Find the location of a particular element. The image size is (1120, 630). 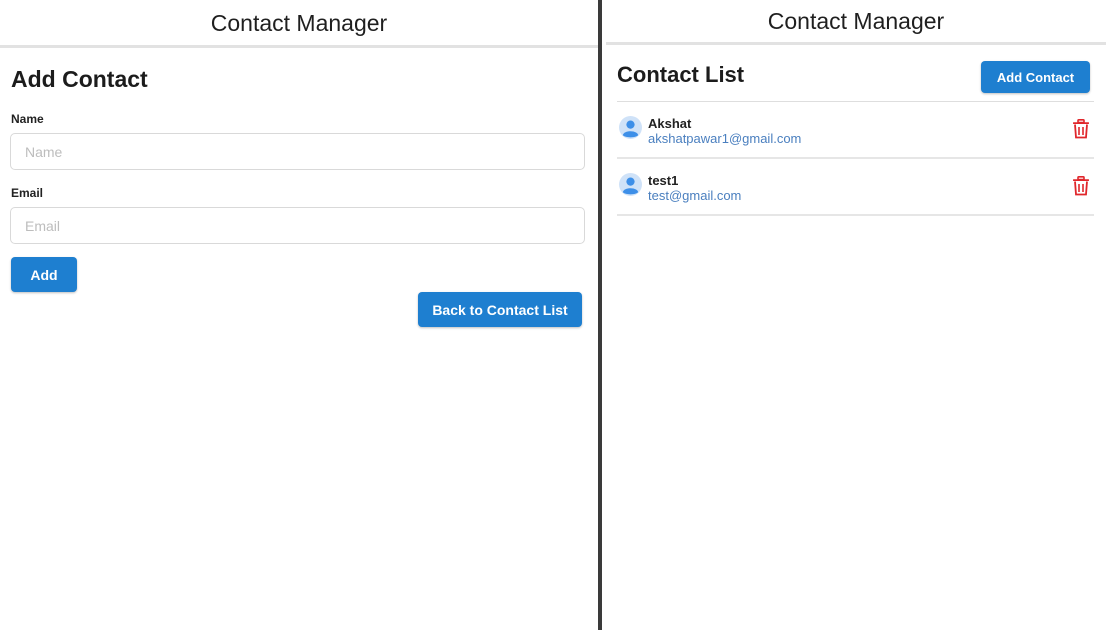

add-contact-button: Add Contact is located at coordinates (1035, 77).